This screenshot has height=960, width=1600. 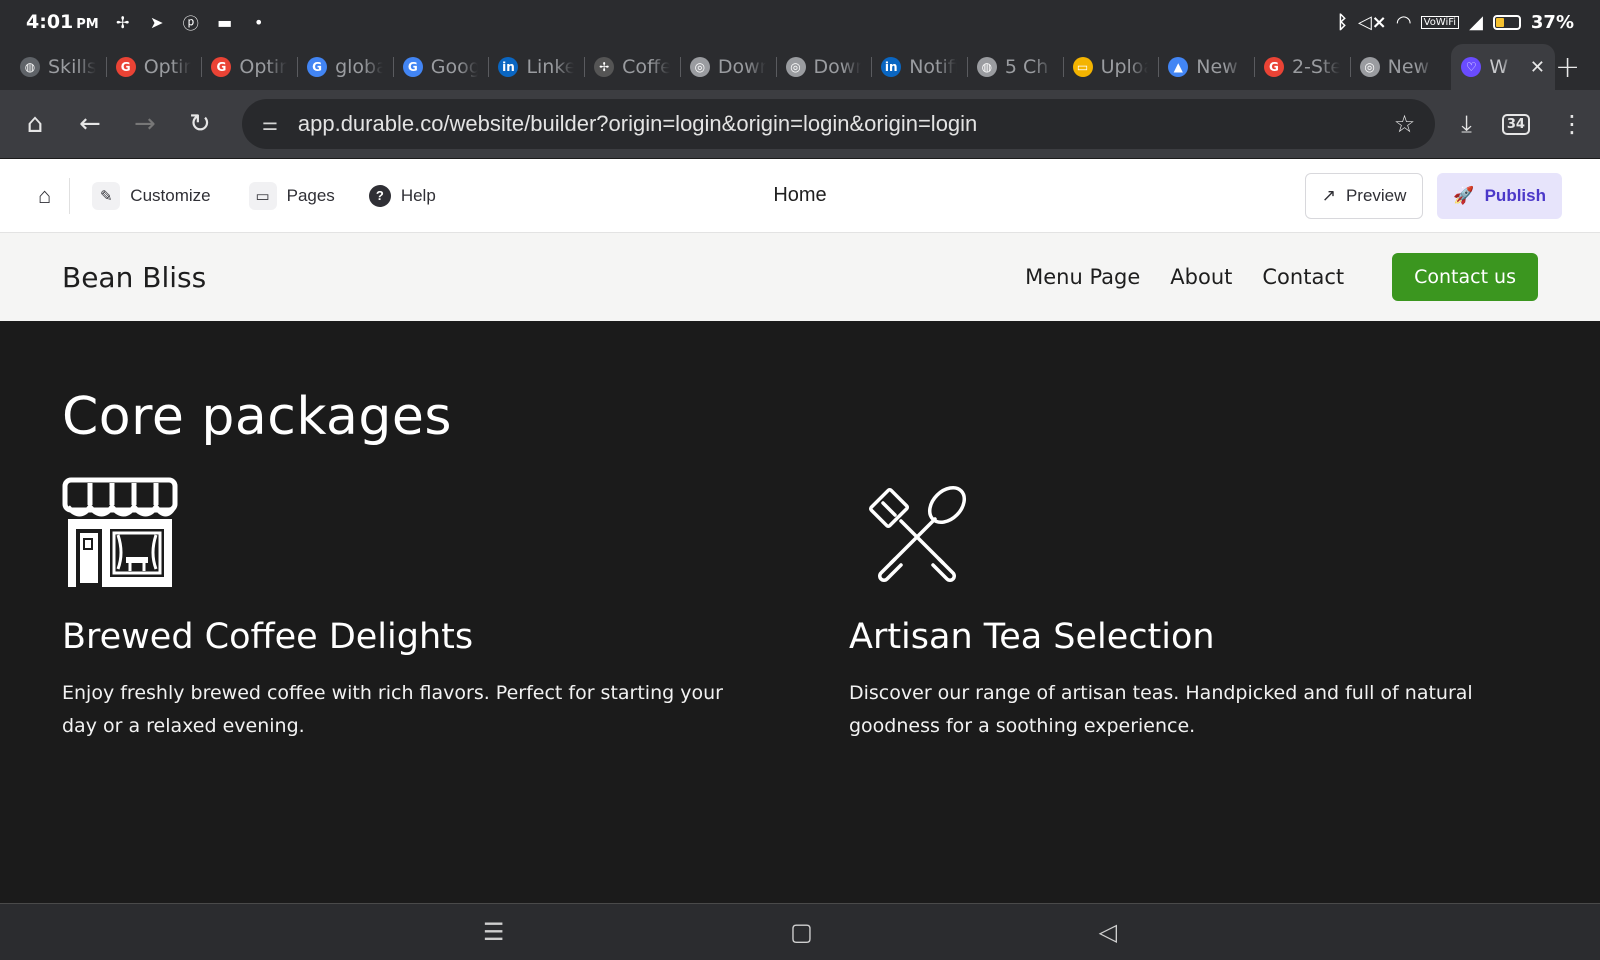 I want to click on bookmark-star-icon: ☆, so click(x=1405, y=124).